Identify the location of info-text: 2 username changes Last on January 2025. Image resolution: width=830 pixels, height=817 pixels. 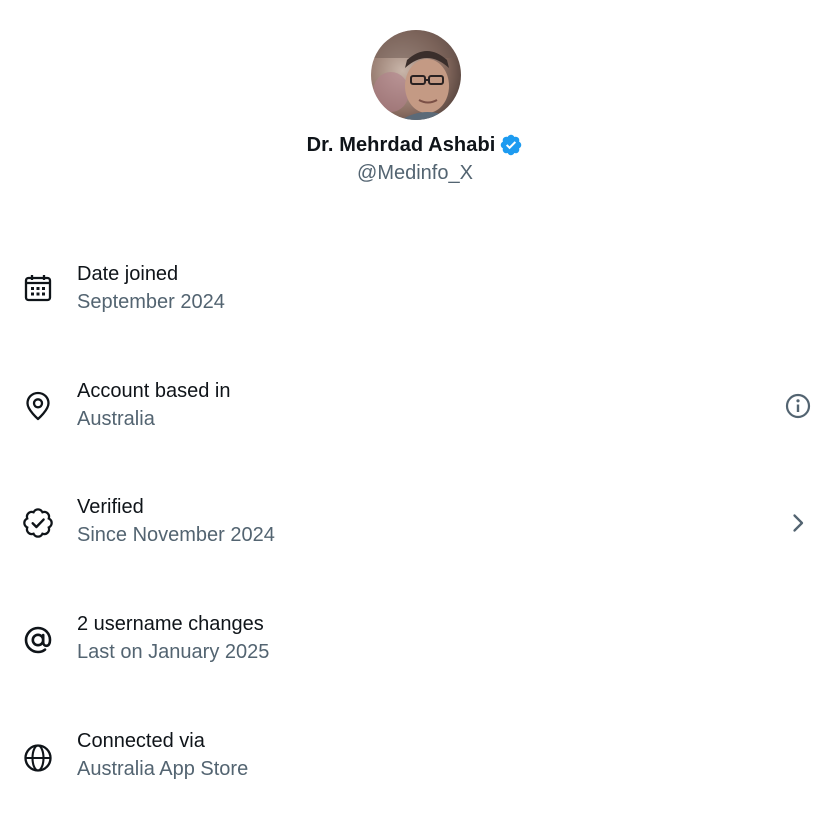
(173, 638).